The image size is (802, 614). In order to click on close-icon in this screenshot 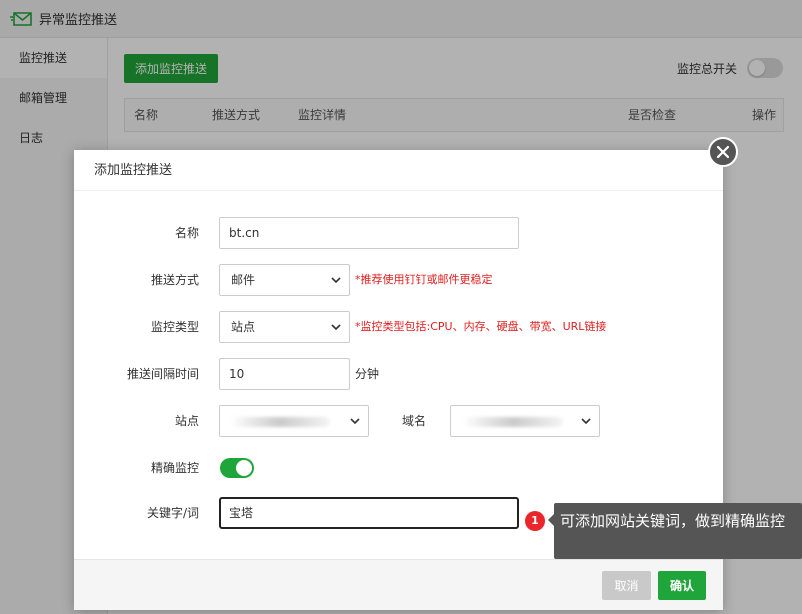, I will do `click(723, 152)`.